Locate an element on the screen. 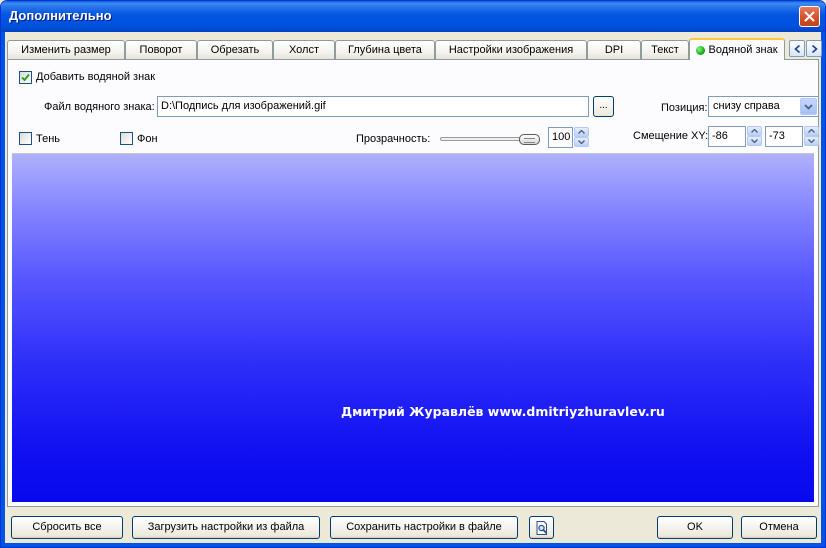 This screenshot has width=826, height=548. offset-y-value: -73 is located at coordinates (777, 136).